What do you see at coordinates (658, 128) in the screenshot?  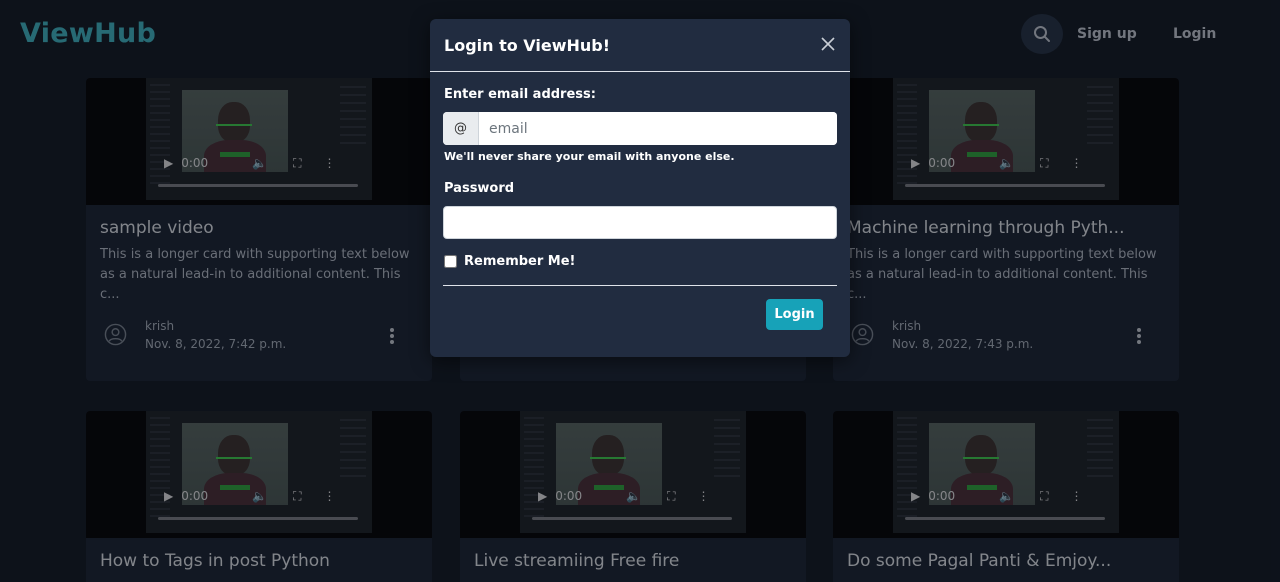 I see `email-field` at bounding box center [658, 128].